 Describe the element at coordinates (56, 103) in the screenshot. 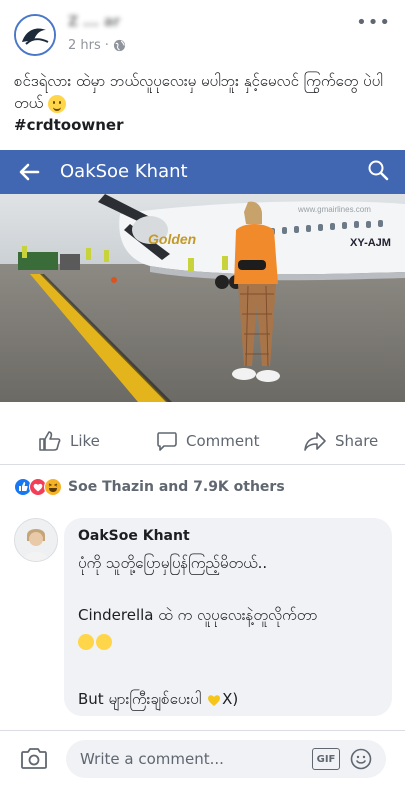

I see `smiley-emoji-icon` at that location.